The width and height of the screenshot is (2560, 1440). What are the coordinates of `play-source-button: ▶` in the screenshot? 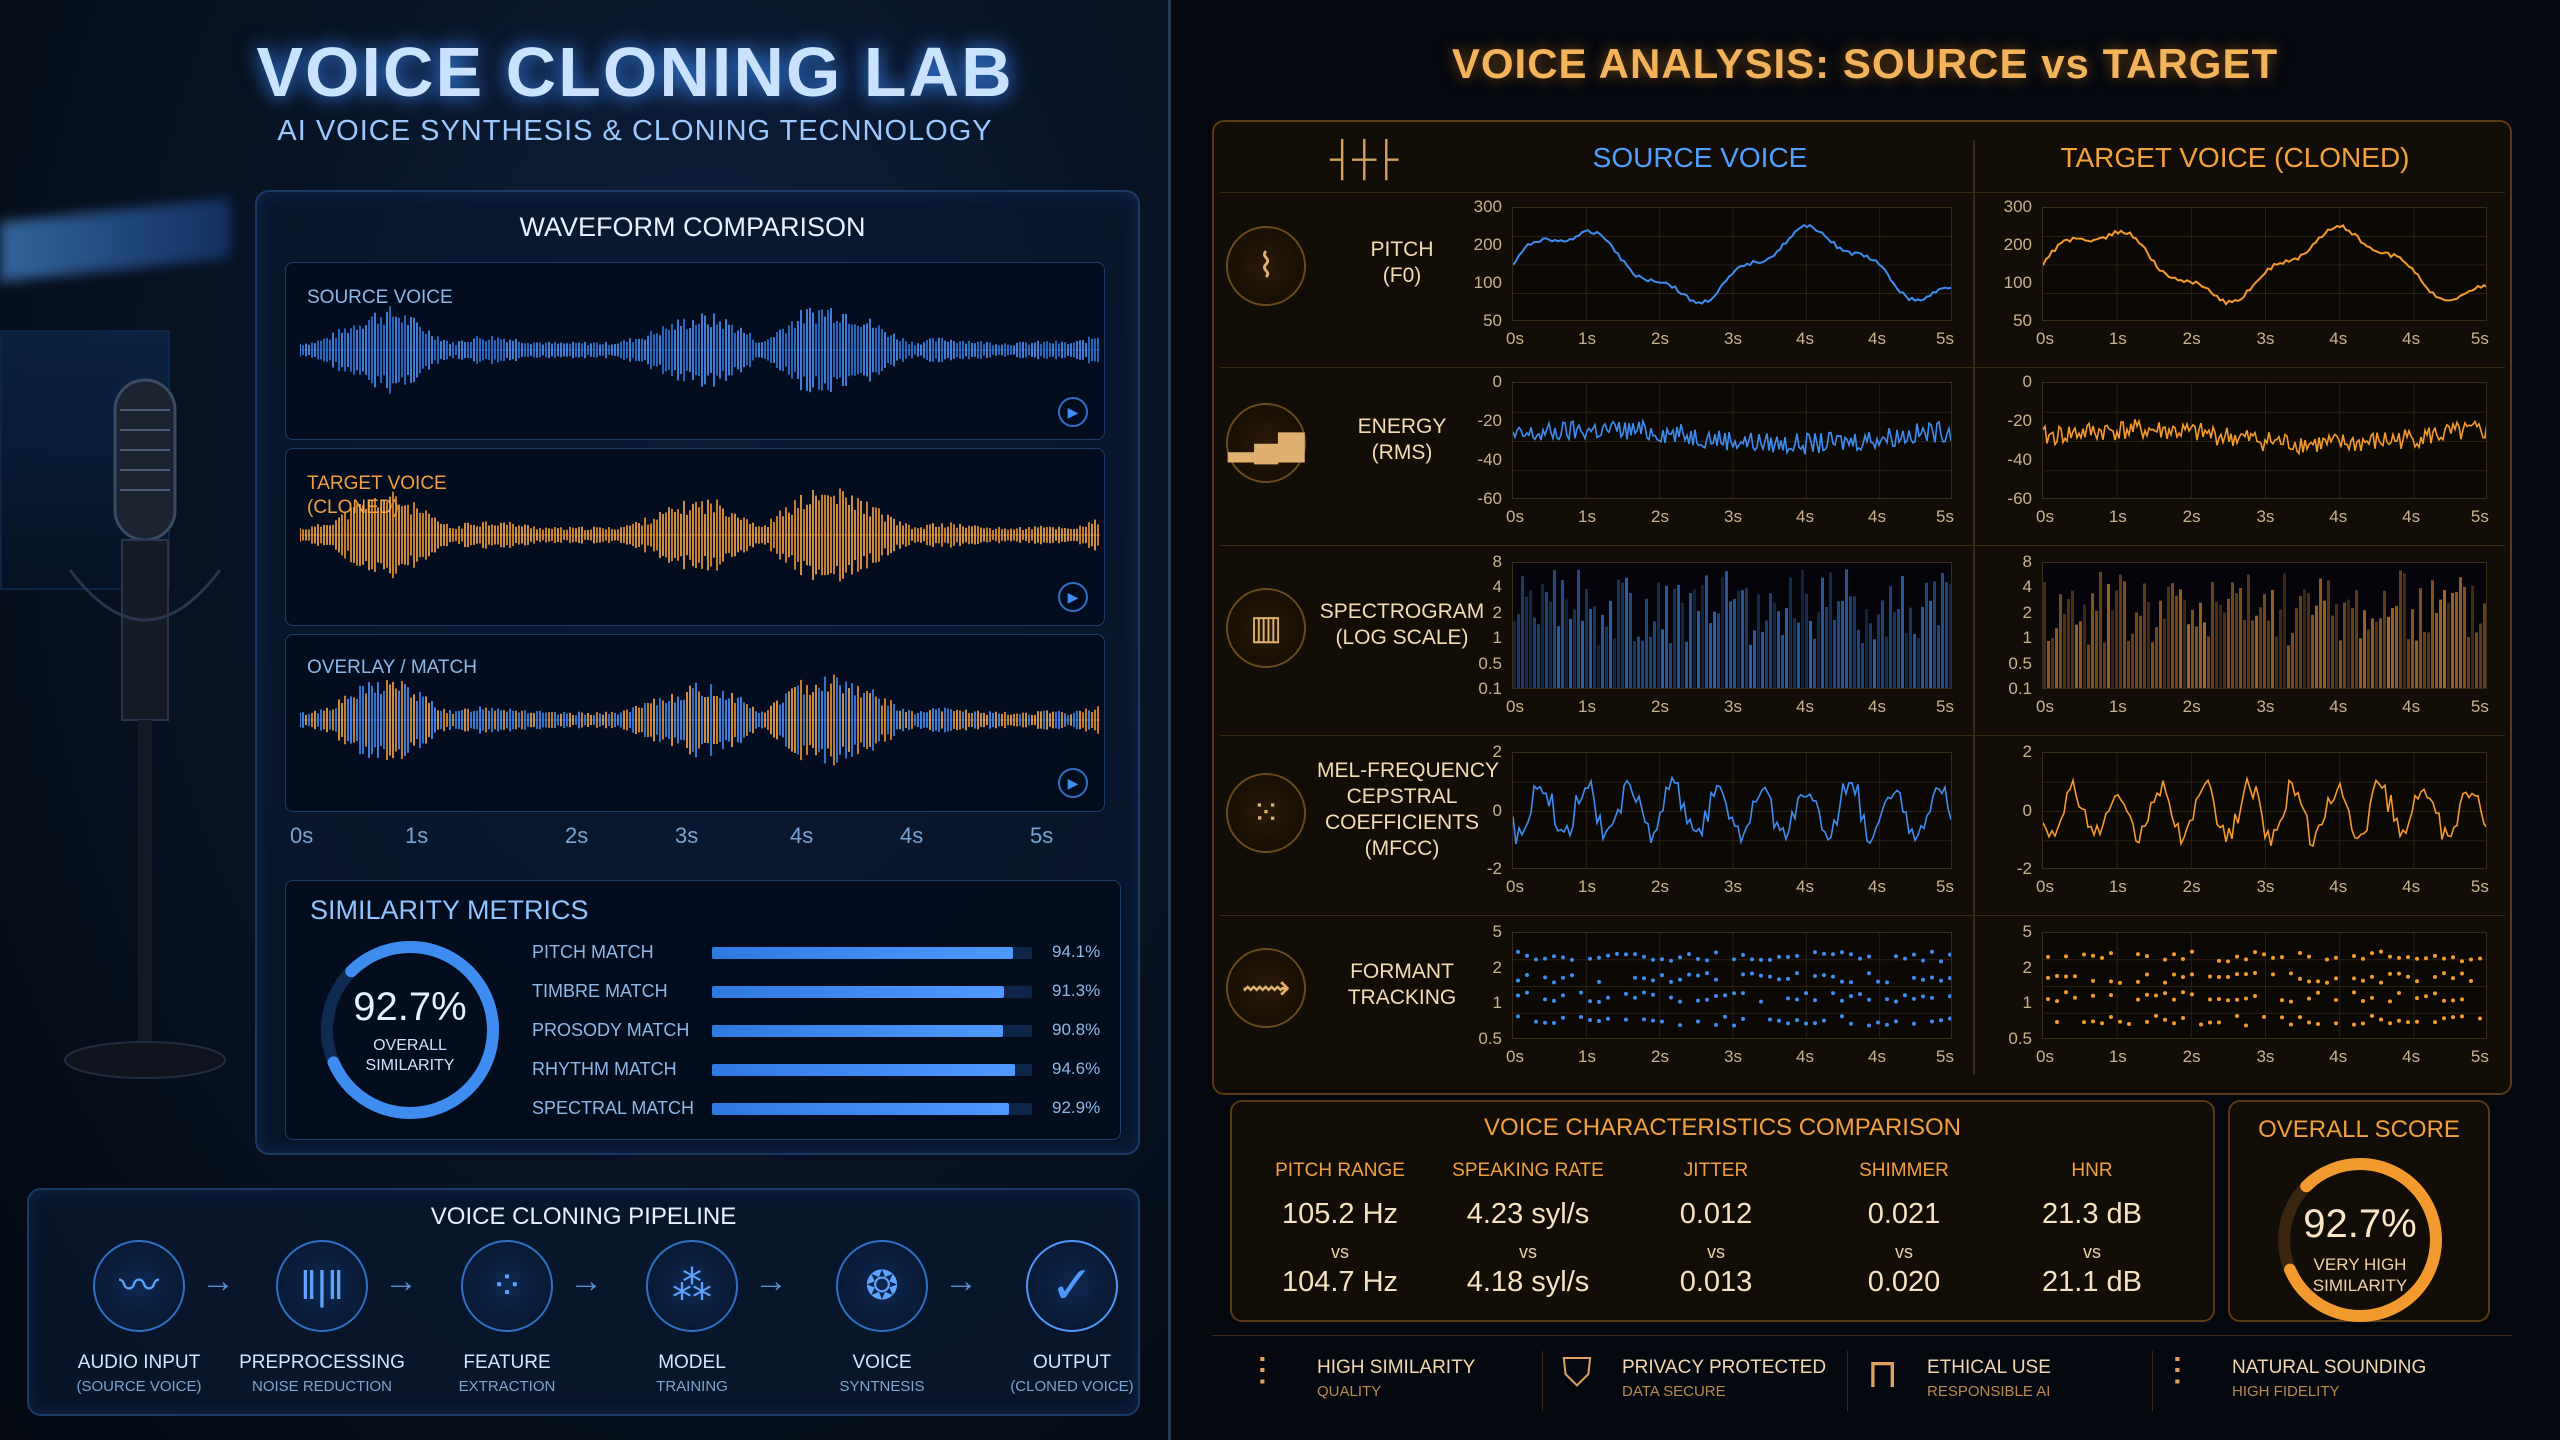 It's located at (1073, 412).